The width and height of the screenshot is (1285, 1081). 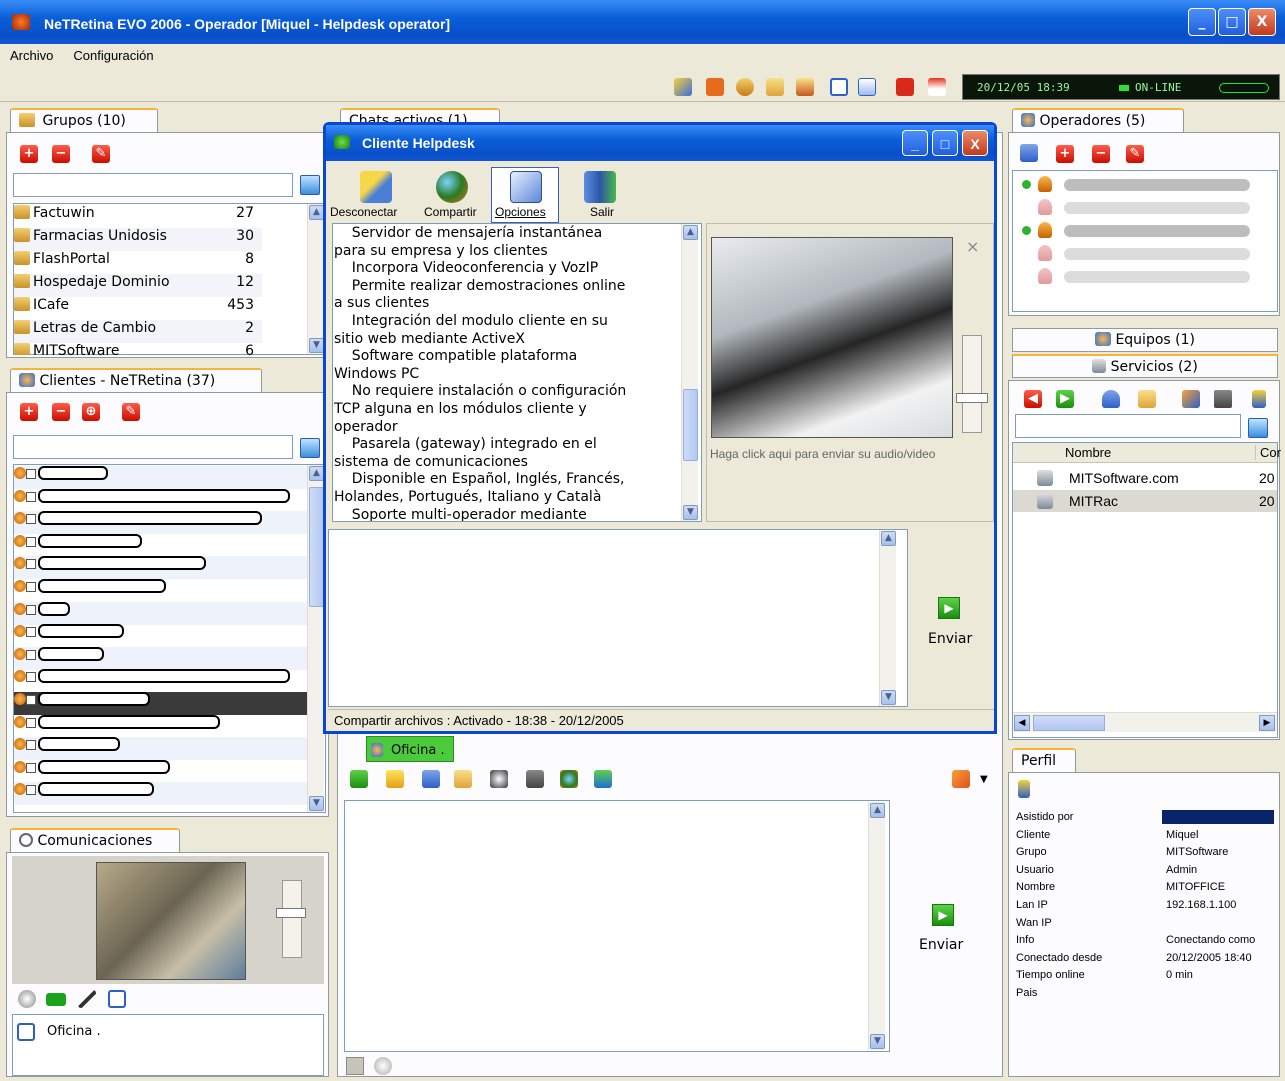 What do you see at coordinates (905, 87) in the screenshot?
I see `alert-icon` at bounding box center [905, 87].